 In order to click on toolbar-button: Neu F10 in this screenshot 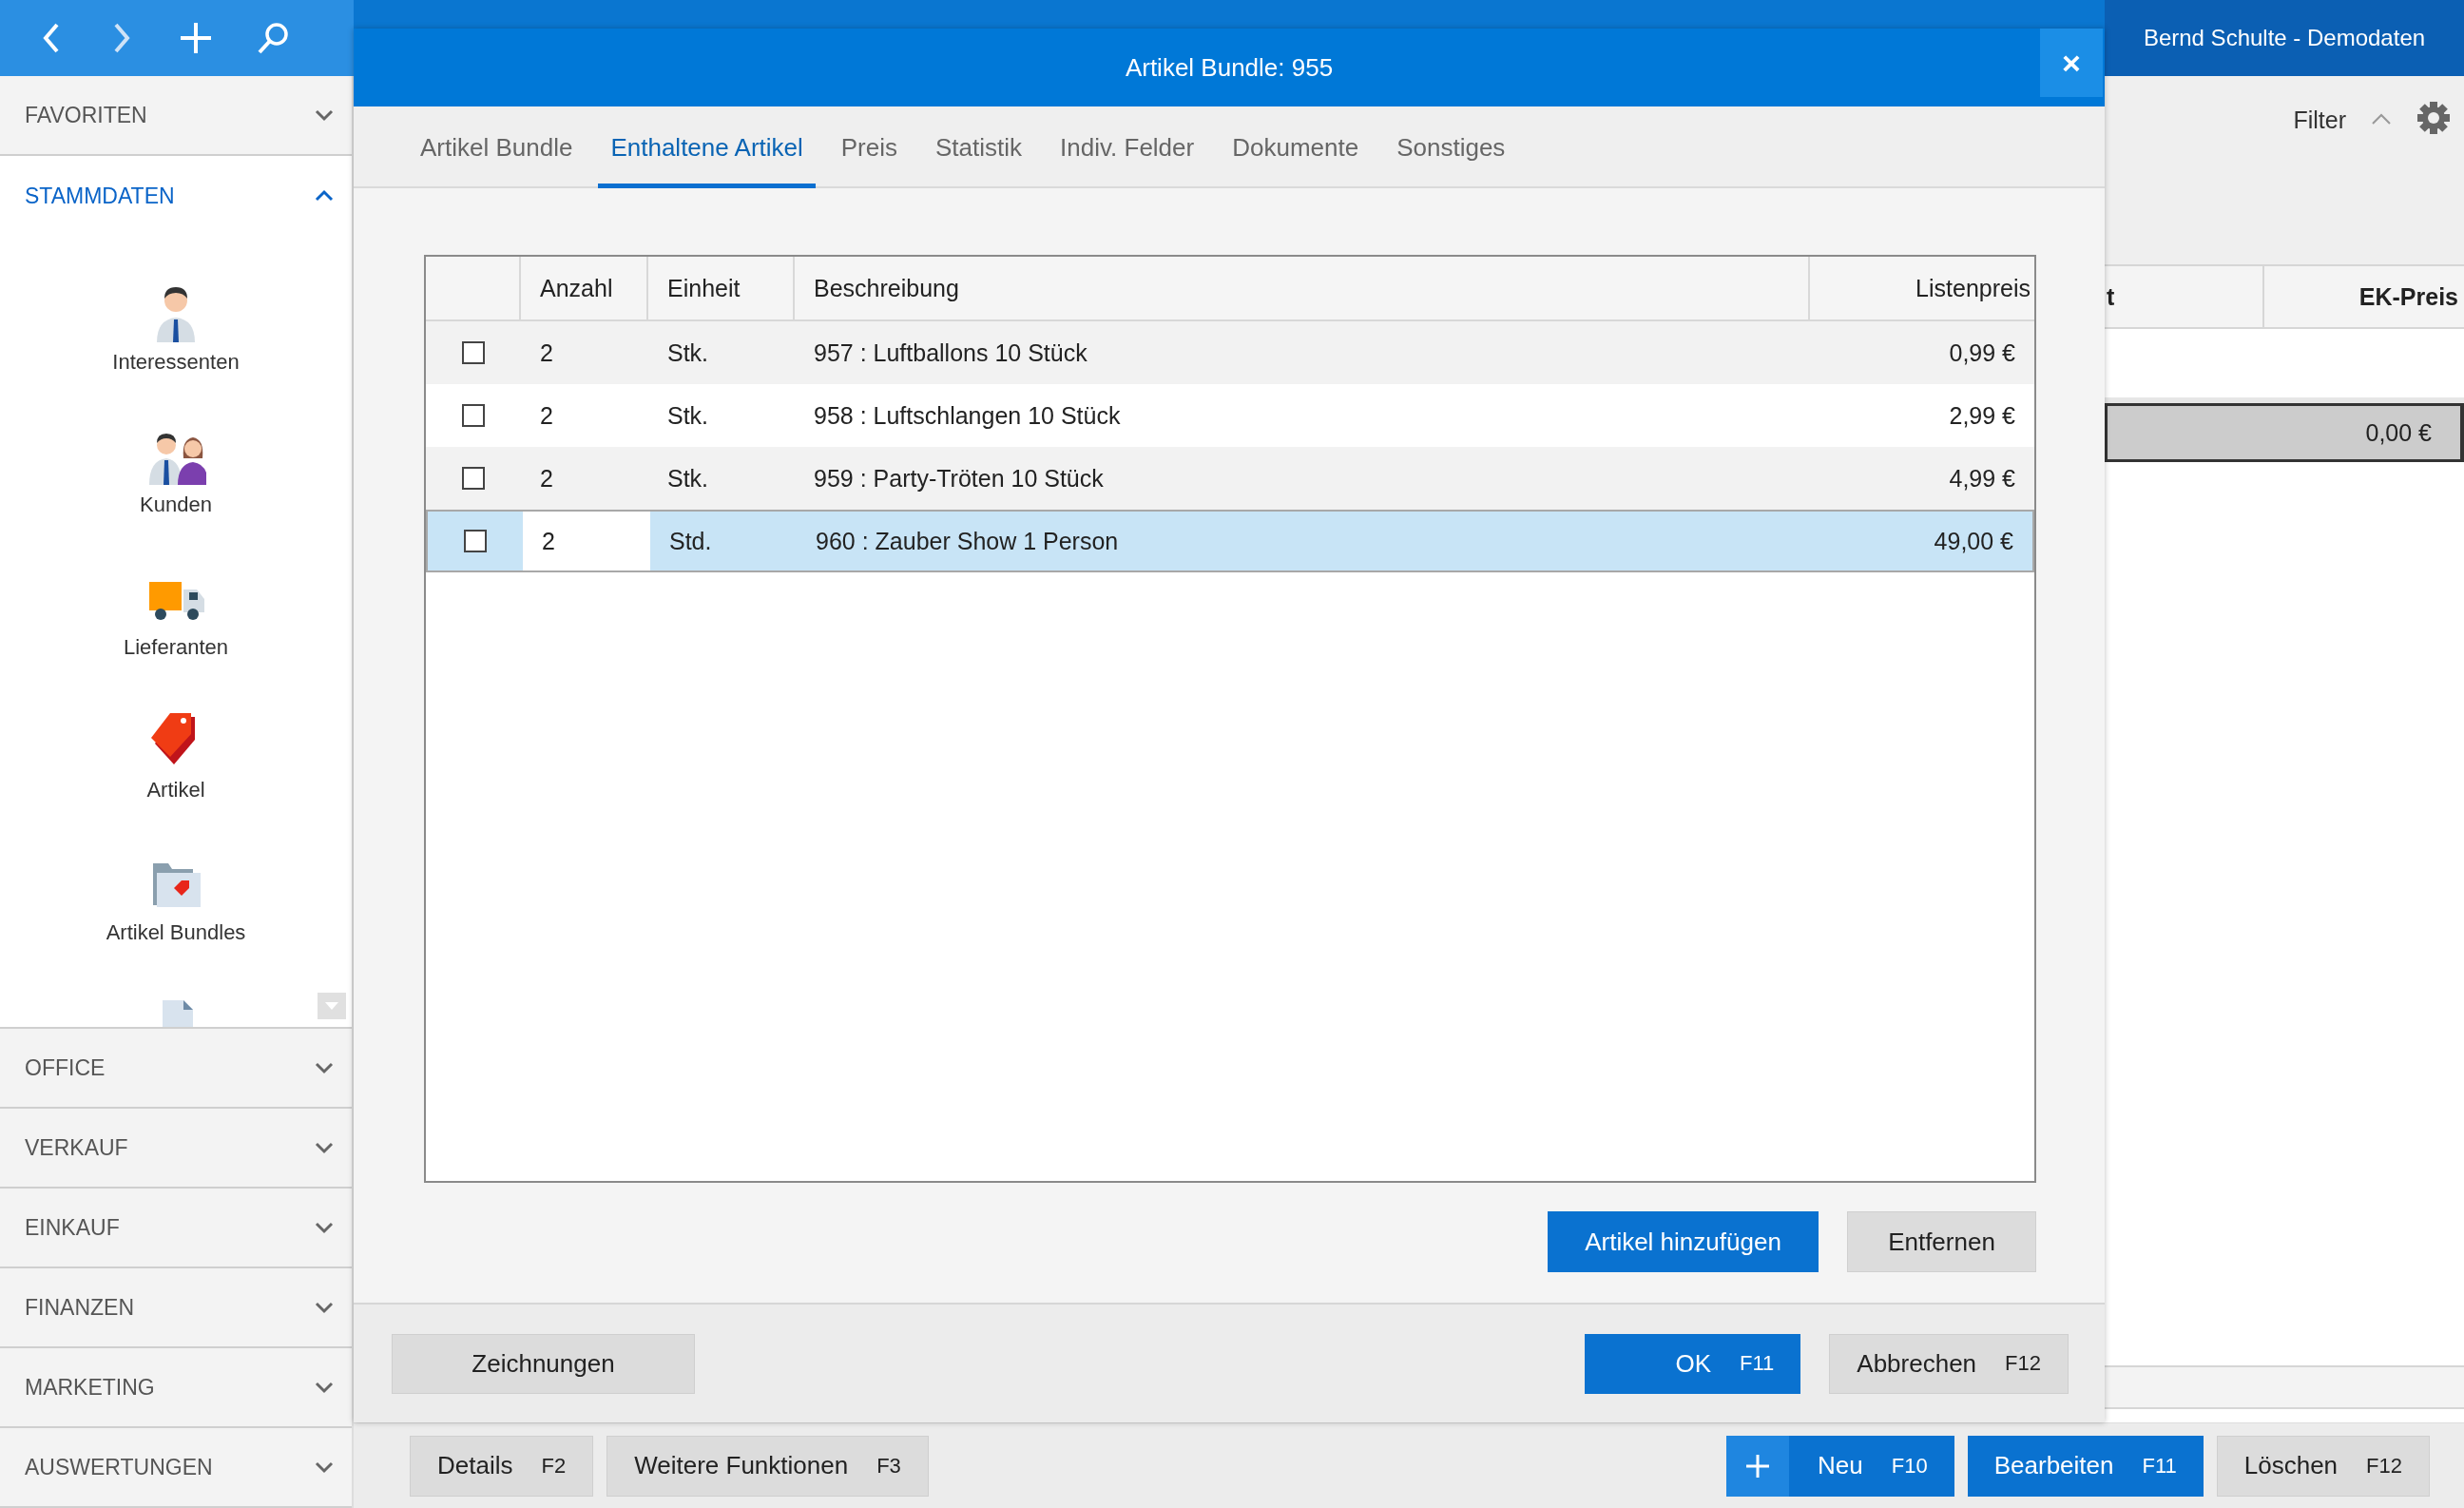, I will do `click(1840, 1466)`.